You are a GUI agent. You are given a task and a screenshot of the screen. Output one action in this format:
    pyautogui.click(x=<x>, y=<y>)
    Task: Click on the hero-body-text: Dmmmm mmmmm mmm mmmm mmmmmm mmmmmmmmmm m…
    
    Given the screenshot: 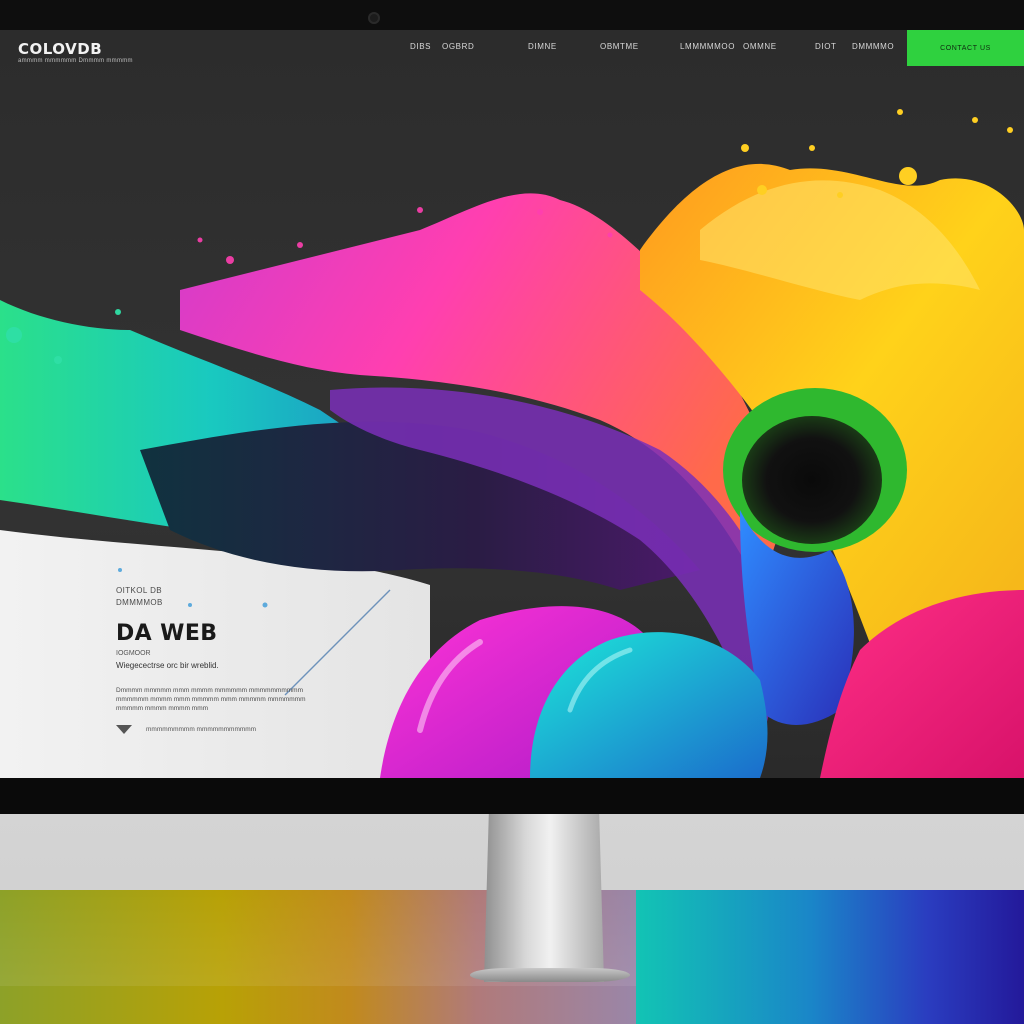 What is the action you would take?
    pyautogui.click(x=211, y=699)
    